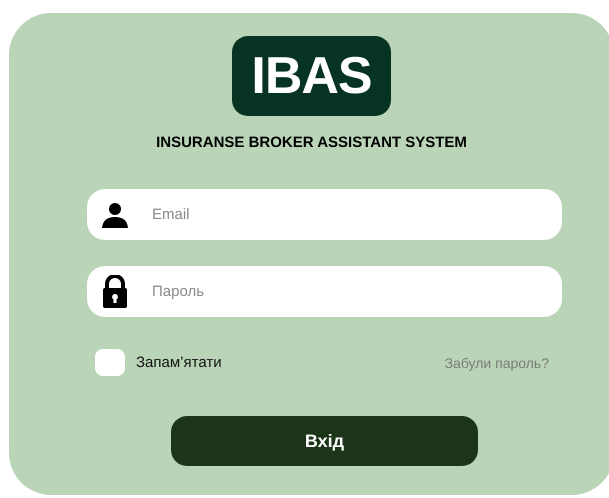 The width and height of the screenshot is (609, 498). Describe the element at coordinates (311, 142) in the screenshot. I see `subtitle: INSURANSE BROKER ASSISTANT SYSTEM` at that location.